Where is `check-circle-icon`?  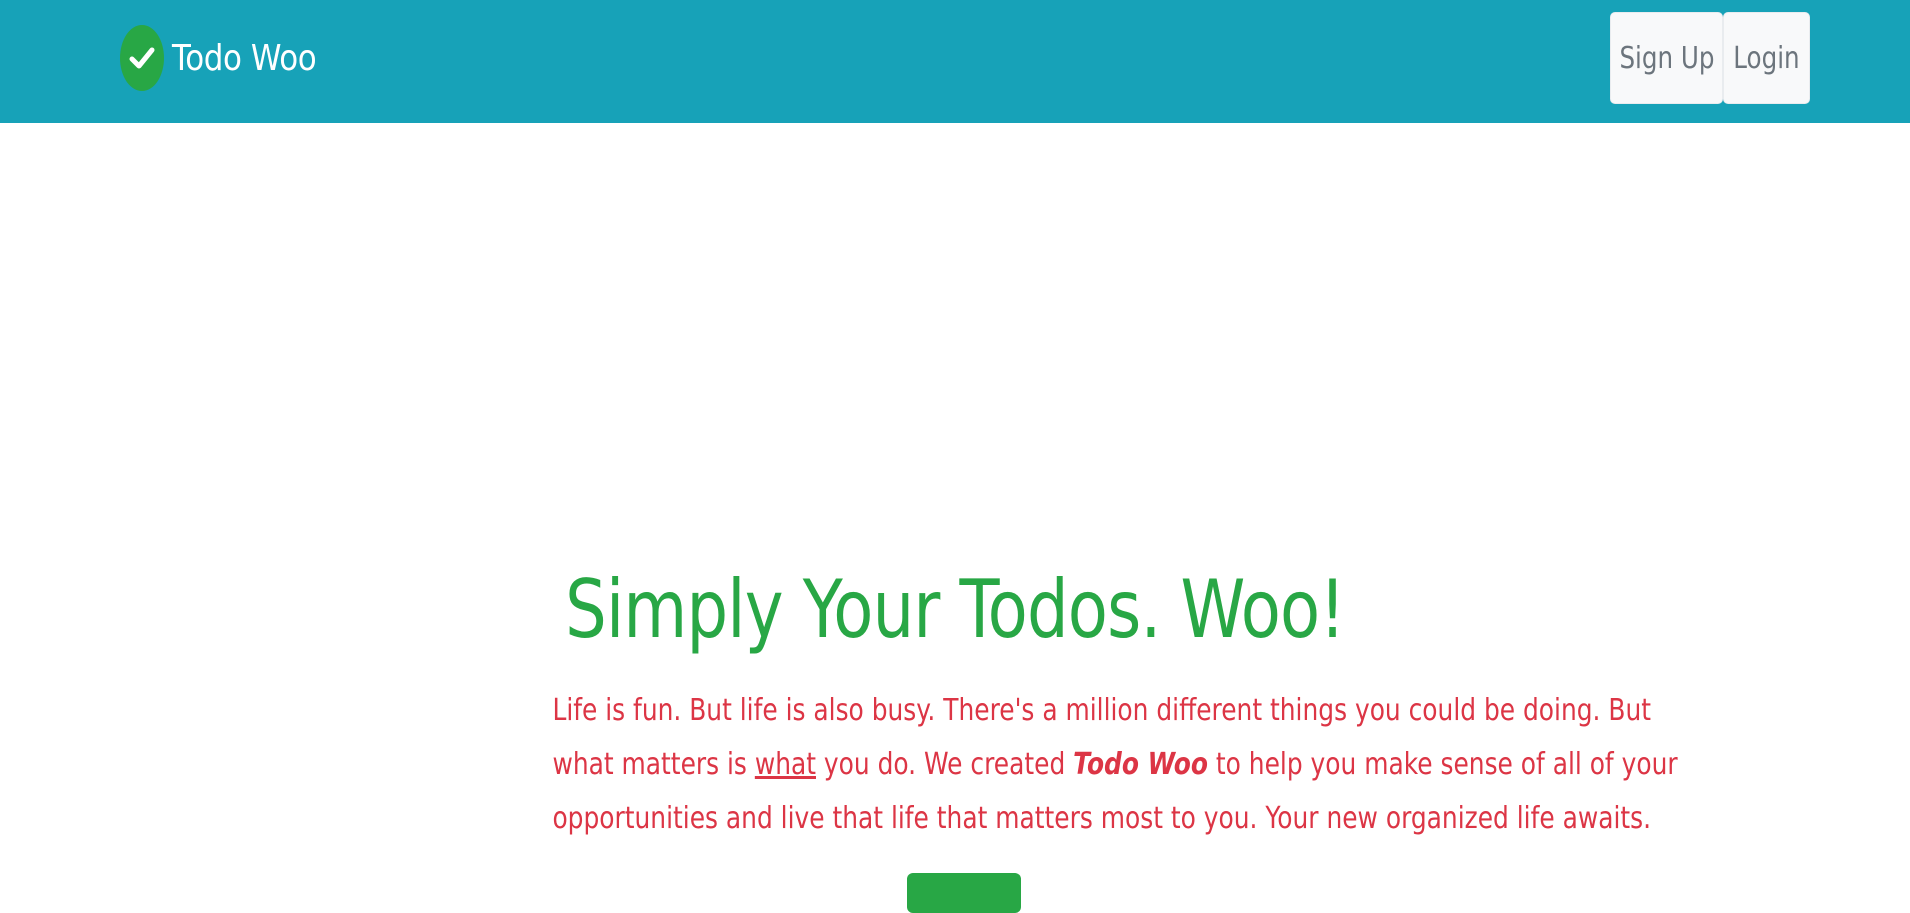 check-circle-icon is located at coordinates (142, 58).